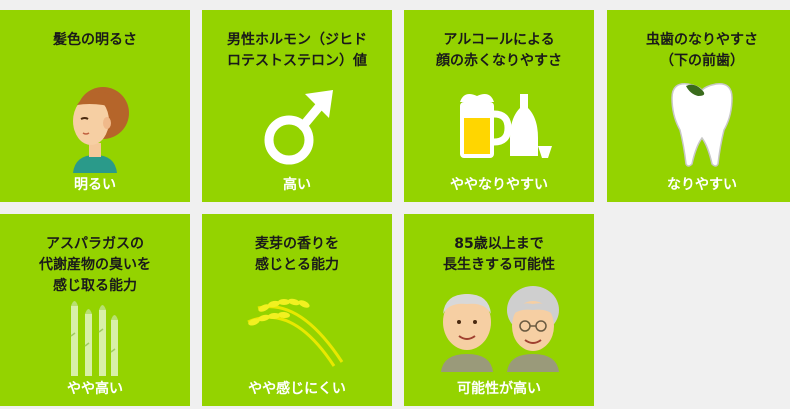 Image resolution: width=790 pixels, height=409 pixels. I want to click on card-title: 髪色の明るさ, so click(95, 40).